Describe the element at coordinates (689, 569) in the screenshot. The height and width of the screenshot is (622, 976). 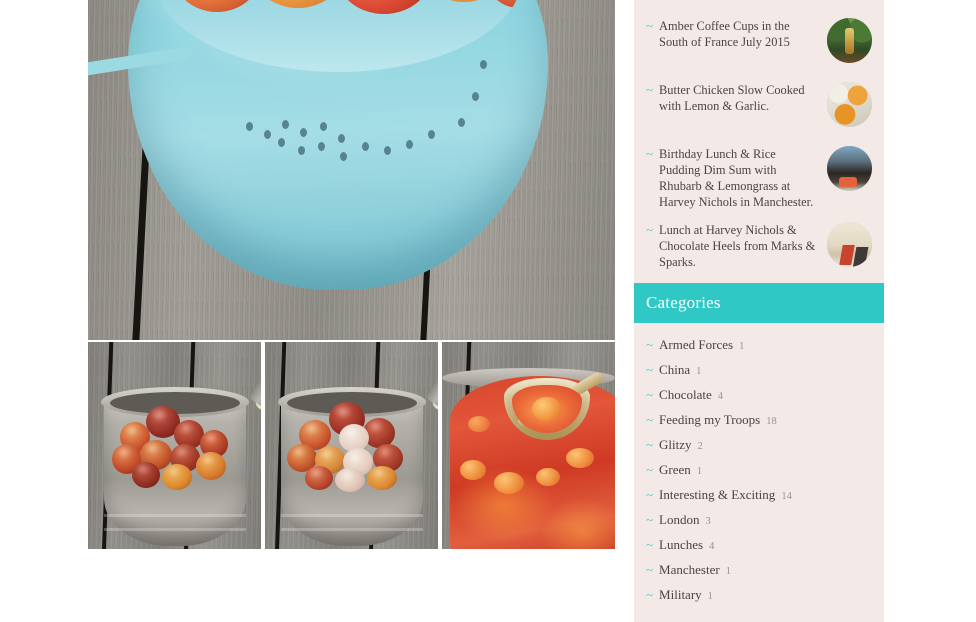
I see `category-link-manchester: Manchester` at that location.